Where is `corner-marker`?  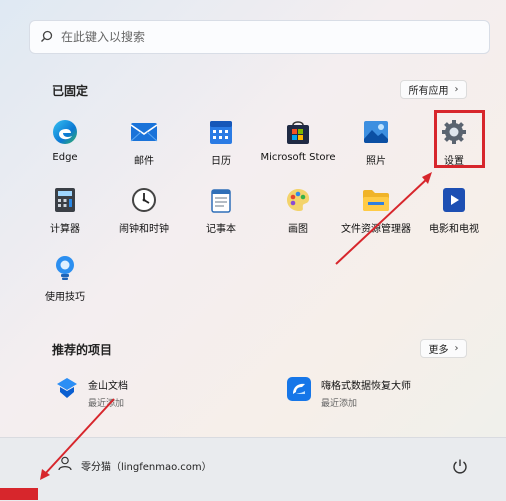
corner-marker is located at coordinates (19, 494).